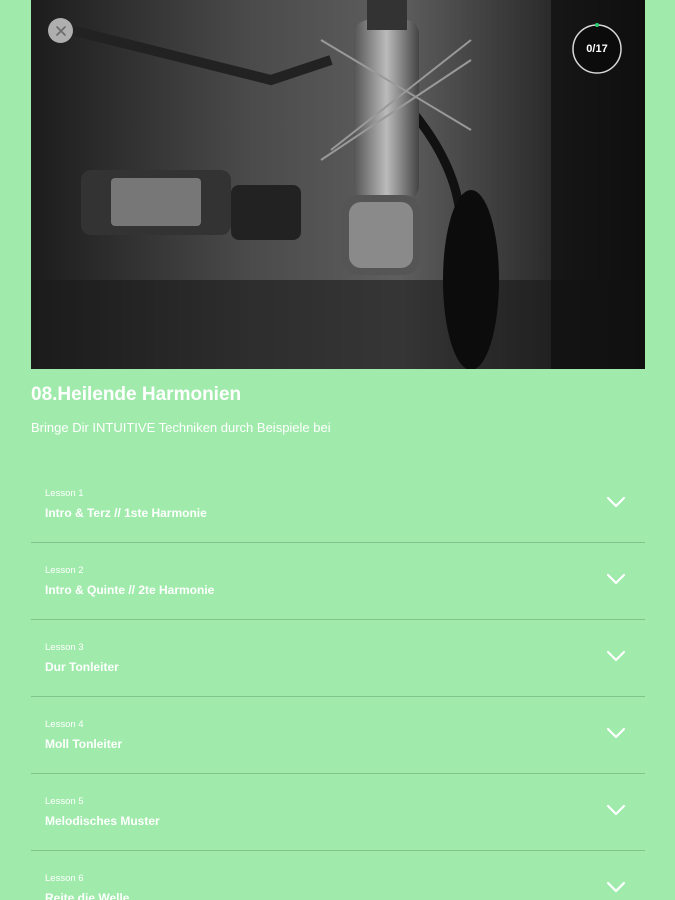  I want to click on course-progress-indicator: 0/17, so click(597, 49).